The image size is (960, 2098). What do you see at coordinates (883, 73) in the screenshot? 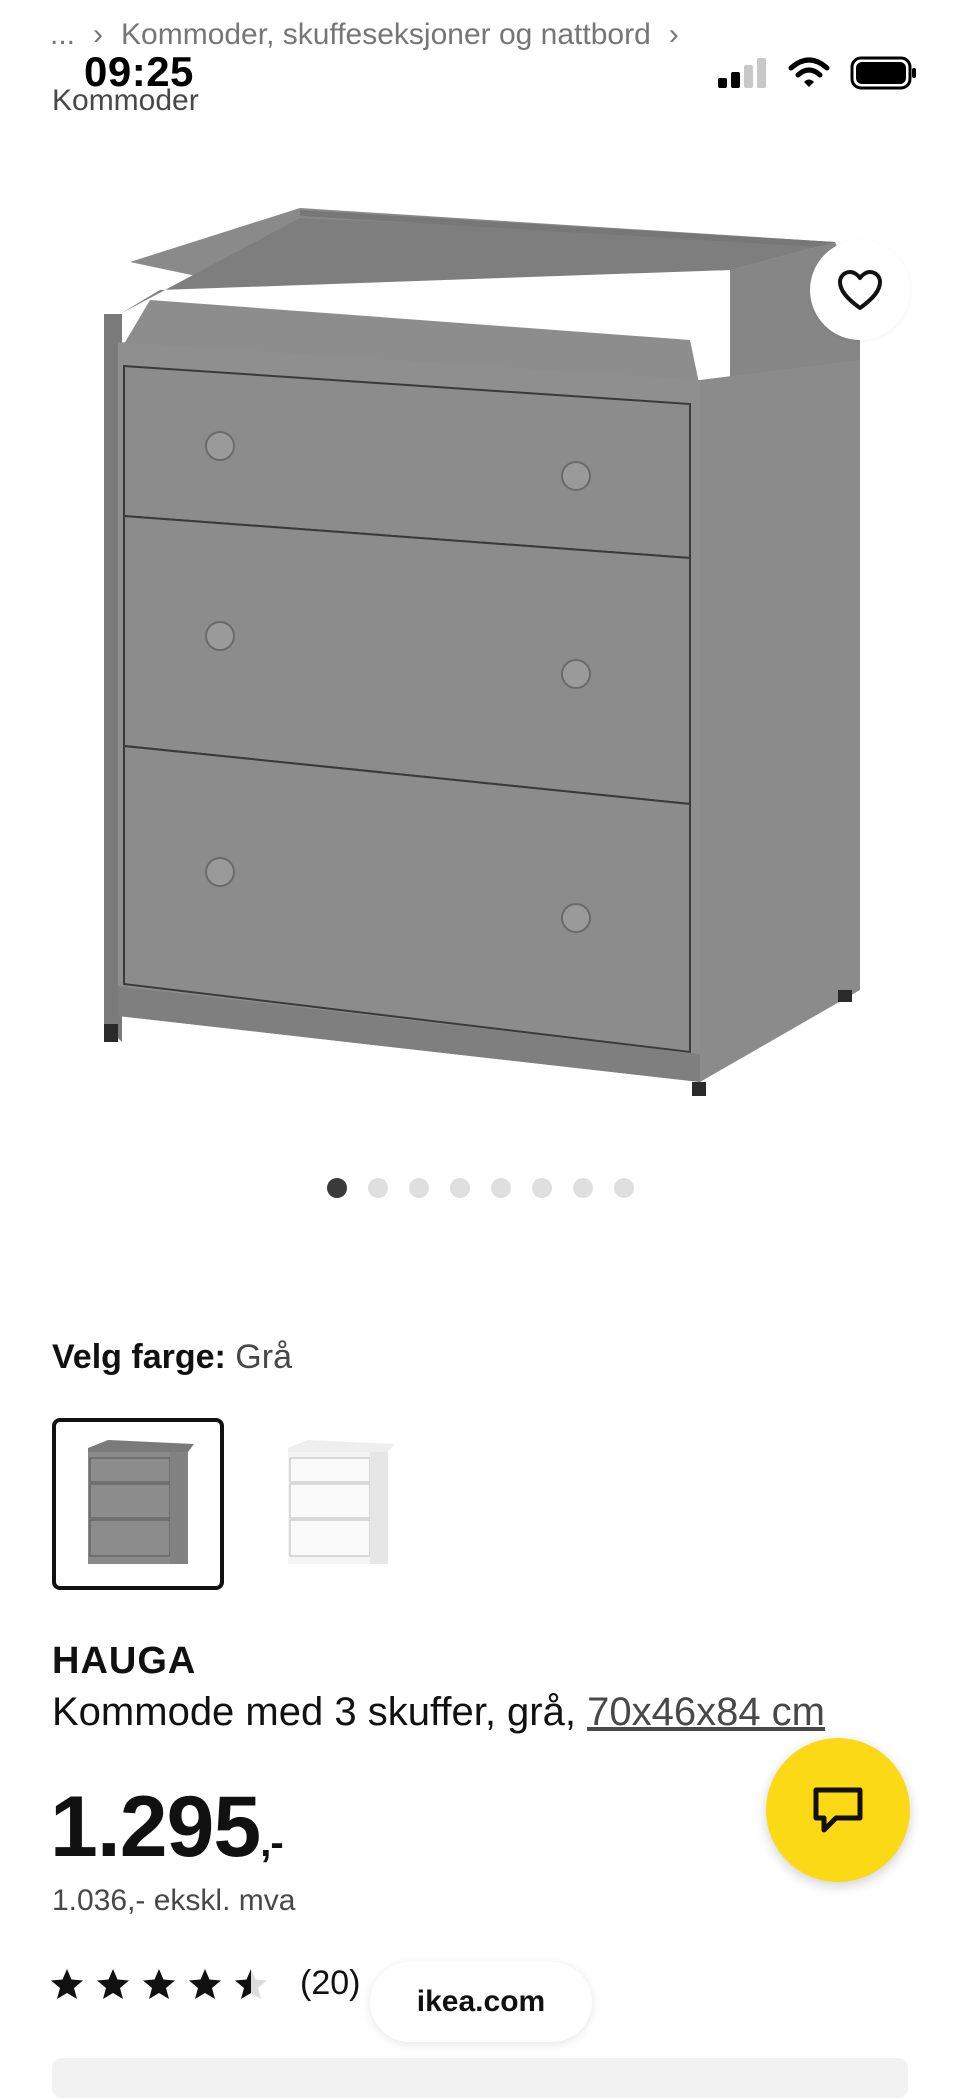
I see `battery-icon` at bounding box center [883, 73].